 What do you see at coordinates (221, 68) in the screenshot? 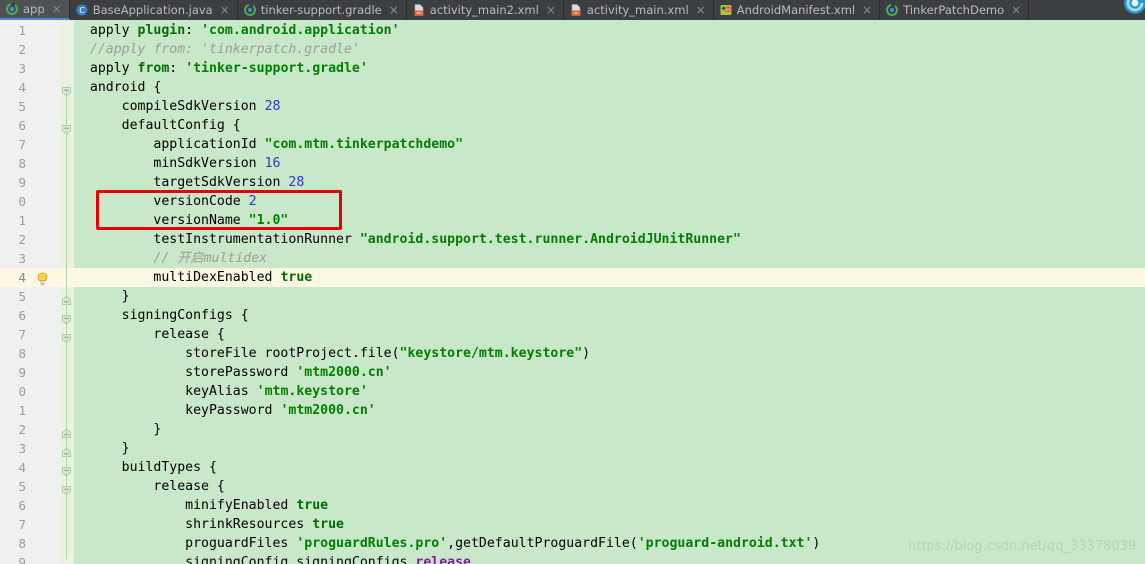
I see `code-line-text: apply from: 'tinker-support.gradle'` at bounding box center [221, 68].